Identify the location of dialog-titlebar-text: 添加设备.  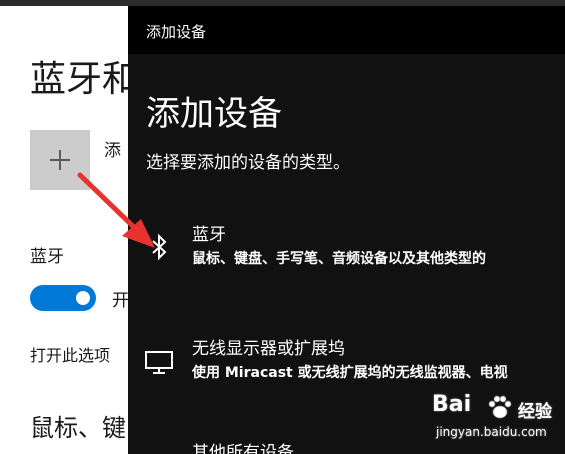
(176, 32).